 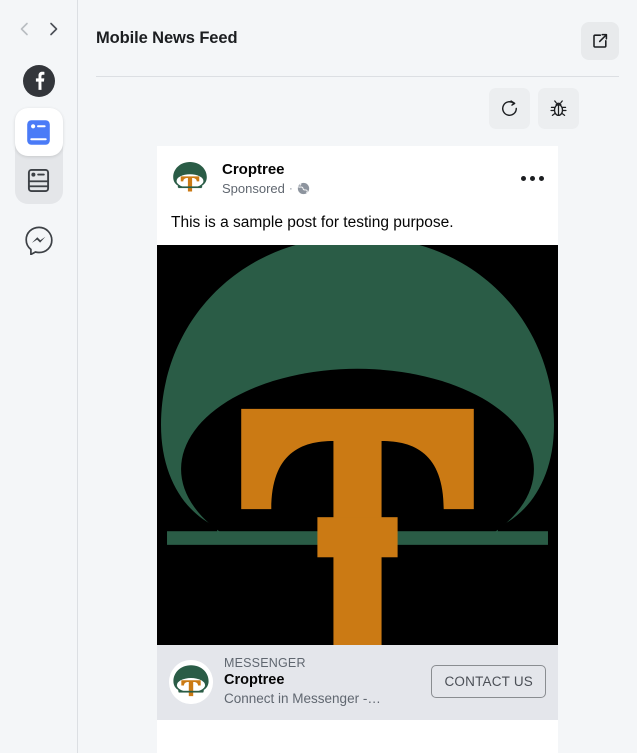 I want to click on page-avatar, so click(x=190, y=178).